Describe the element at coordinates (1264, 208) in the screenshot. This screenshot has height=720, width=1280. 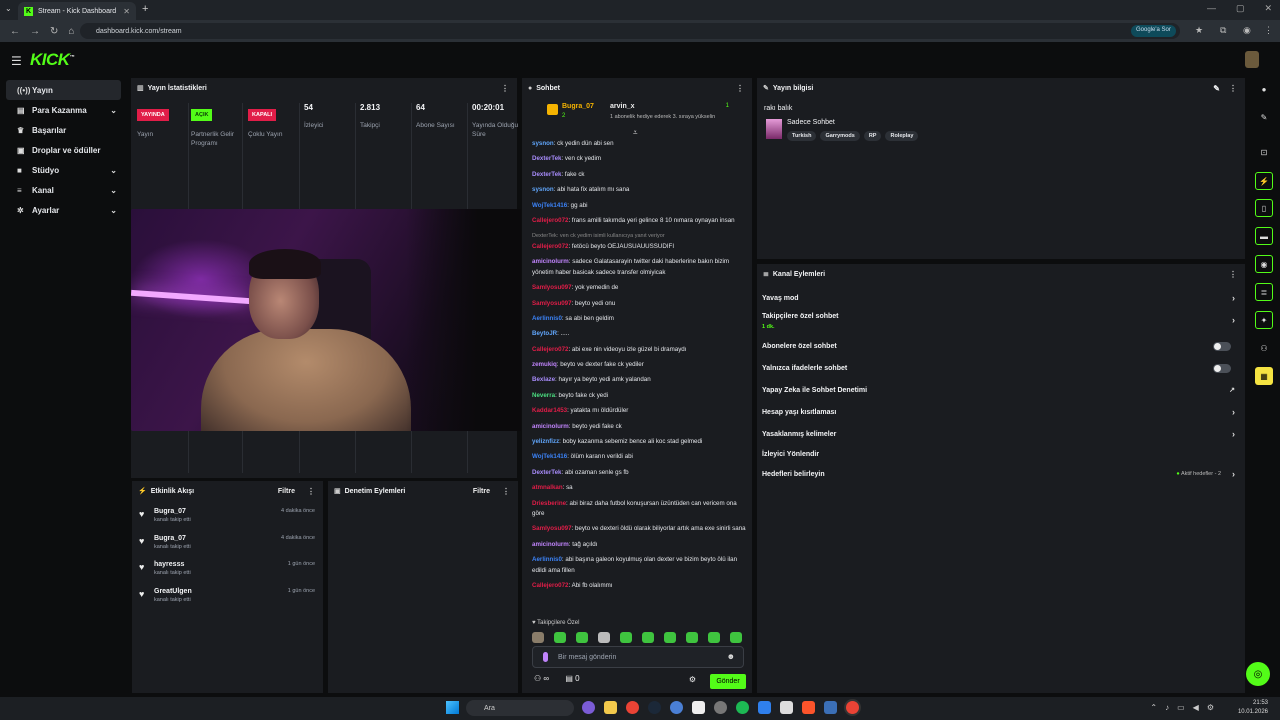
I see `document-icon: ▯` at that location.